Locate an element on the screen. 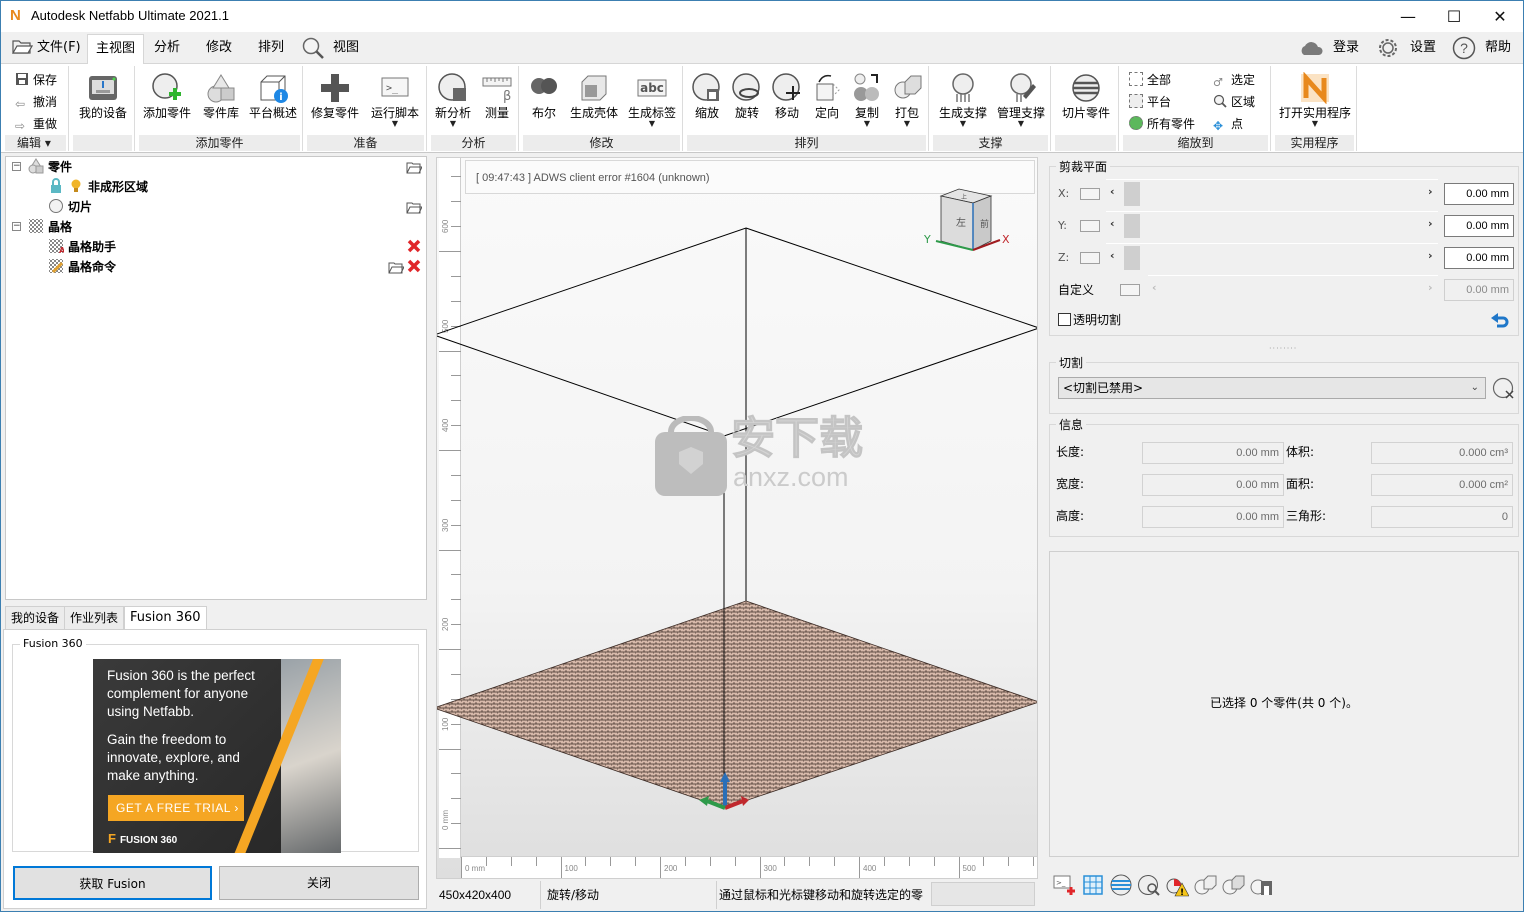 Image resolution: width=1524 pixels, height=912 pixels. zoom-point-button: ✥ 点 is located at coordinates (1228, 124).